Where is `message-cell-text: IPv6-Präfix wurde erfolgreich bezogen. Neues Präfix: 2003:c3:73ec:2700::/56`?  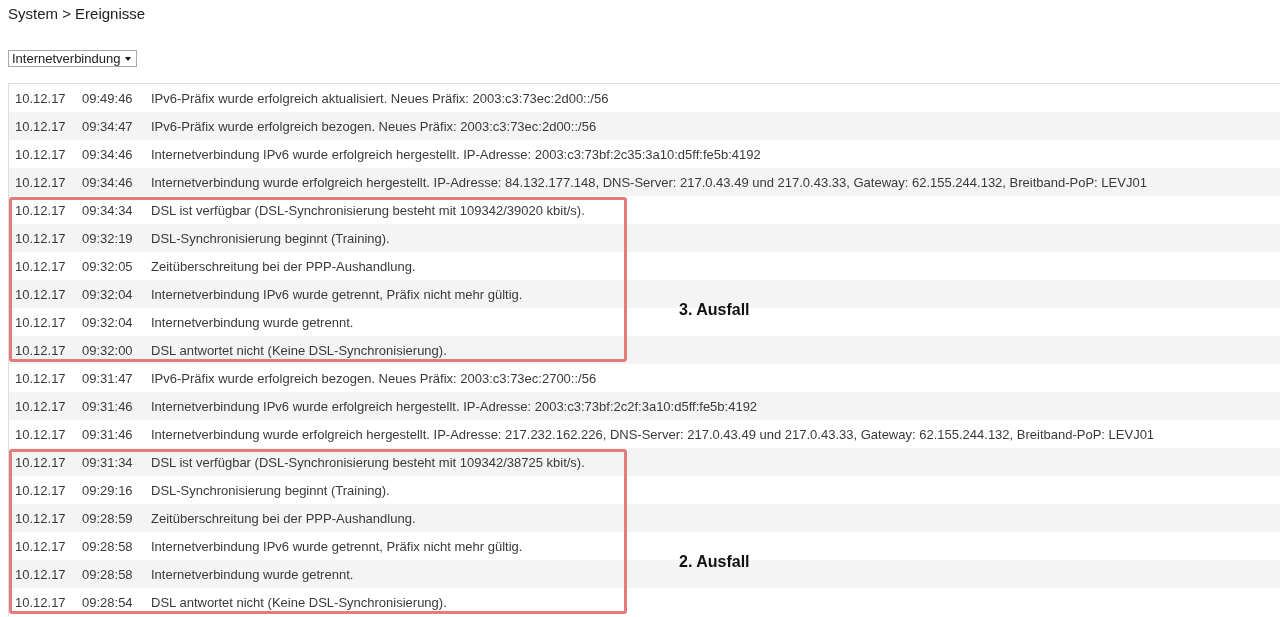 message-cell-text: IPv6-Präfix wurde erfolgreich bezogen. Neues Präfix: 2003:c3:73ec:2700::/56 is located at coordinates (374, 378).